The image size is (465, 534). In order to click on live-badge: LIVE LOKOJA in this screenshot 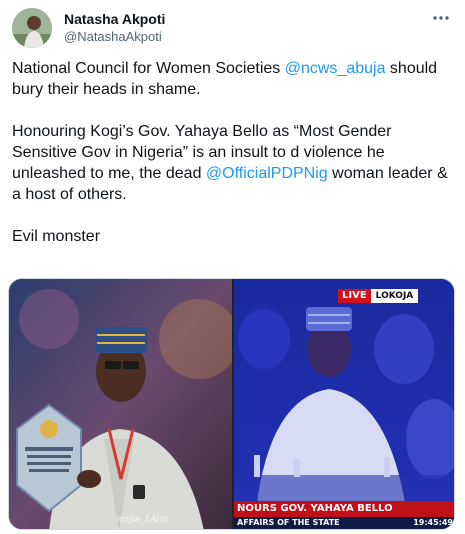, I will do `click(378, 296)`.